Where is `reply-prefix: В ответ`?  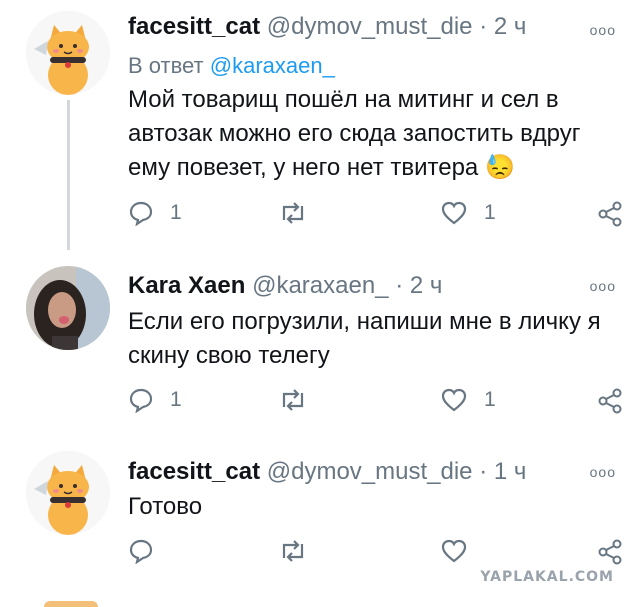
reply-prefix: В ответ is located at coordinates (166, 65).